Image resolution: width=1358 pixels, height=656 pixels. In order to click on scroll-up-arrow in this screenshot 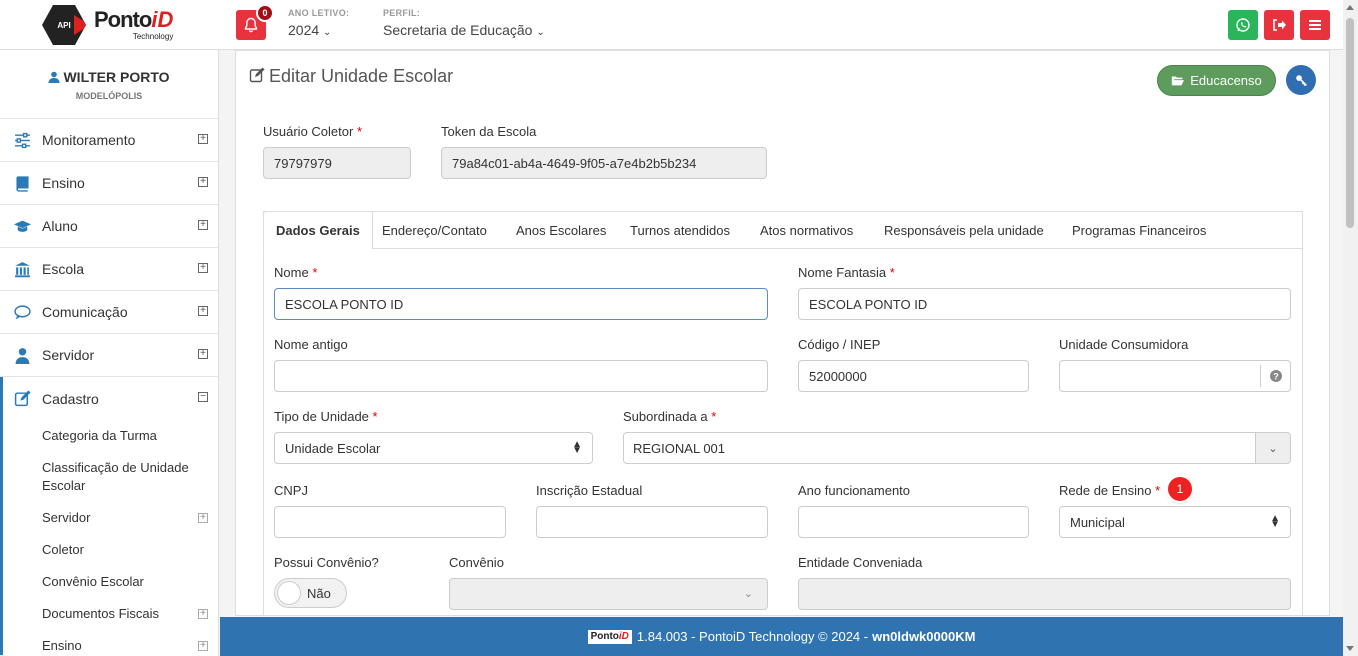, I will do `click(1350, 7)`.